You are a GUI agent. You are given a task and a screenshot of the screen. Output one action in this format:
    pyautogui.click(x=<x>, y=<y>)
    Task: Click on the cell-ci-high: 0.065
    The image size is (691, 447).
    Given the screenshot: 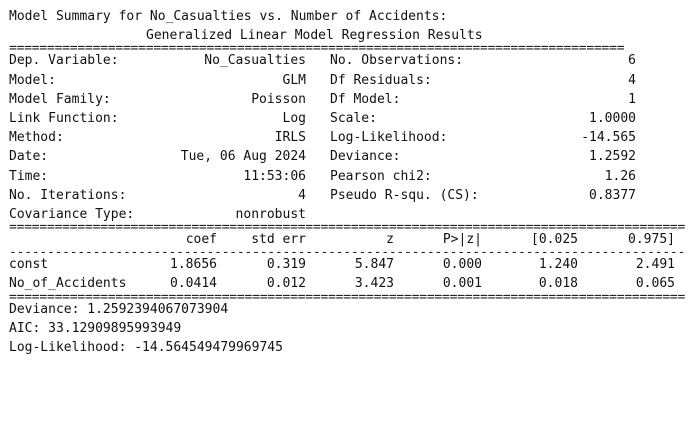 What is the action you would take?
    pyautogui.click(x=655, y=284)
    